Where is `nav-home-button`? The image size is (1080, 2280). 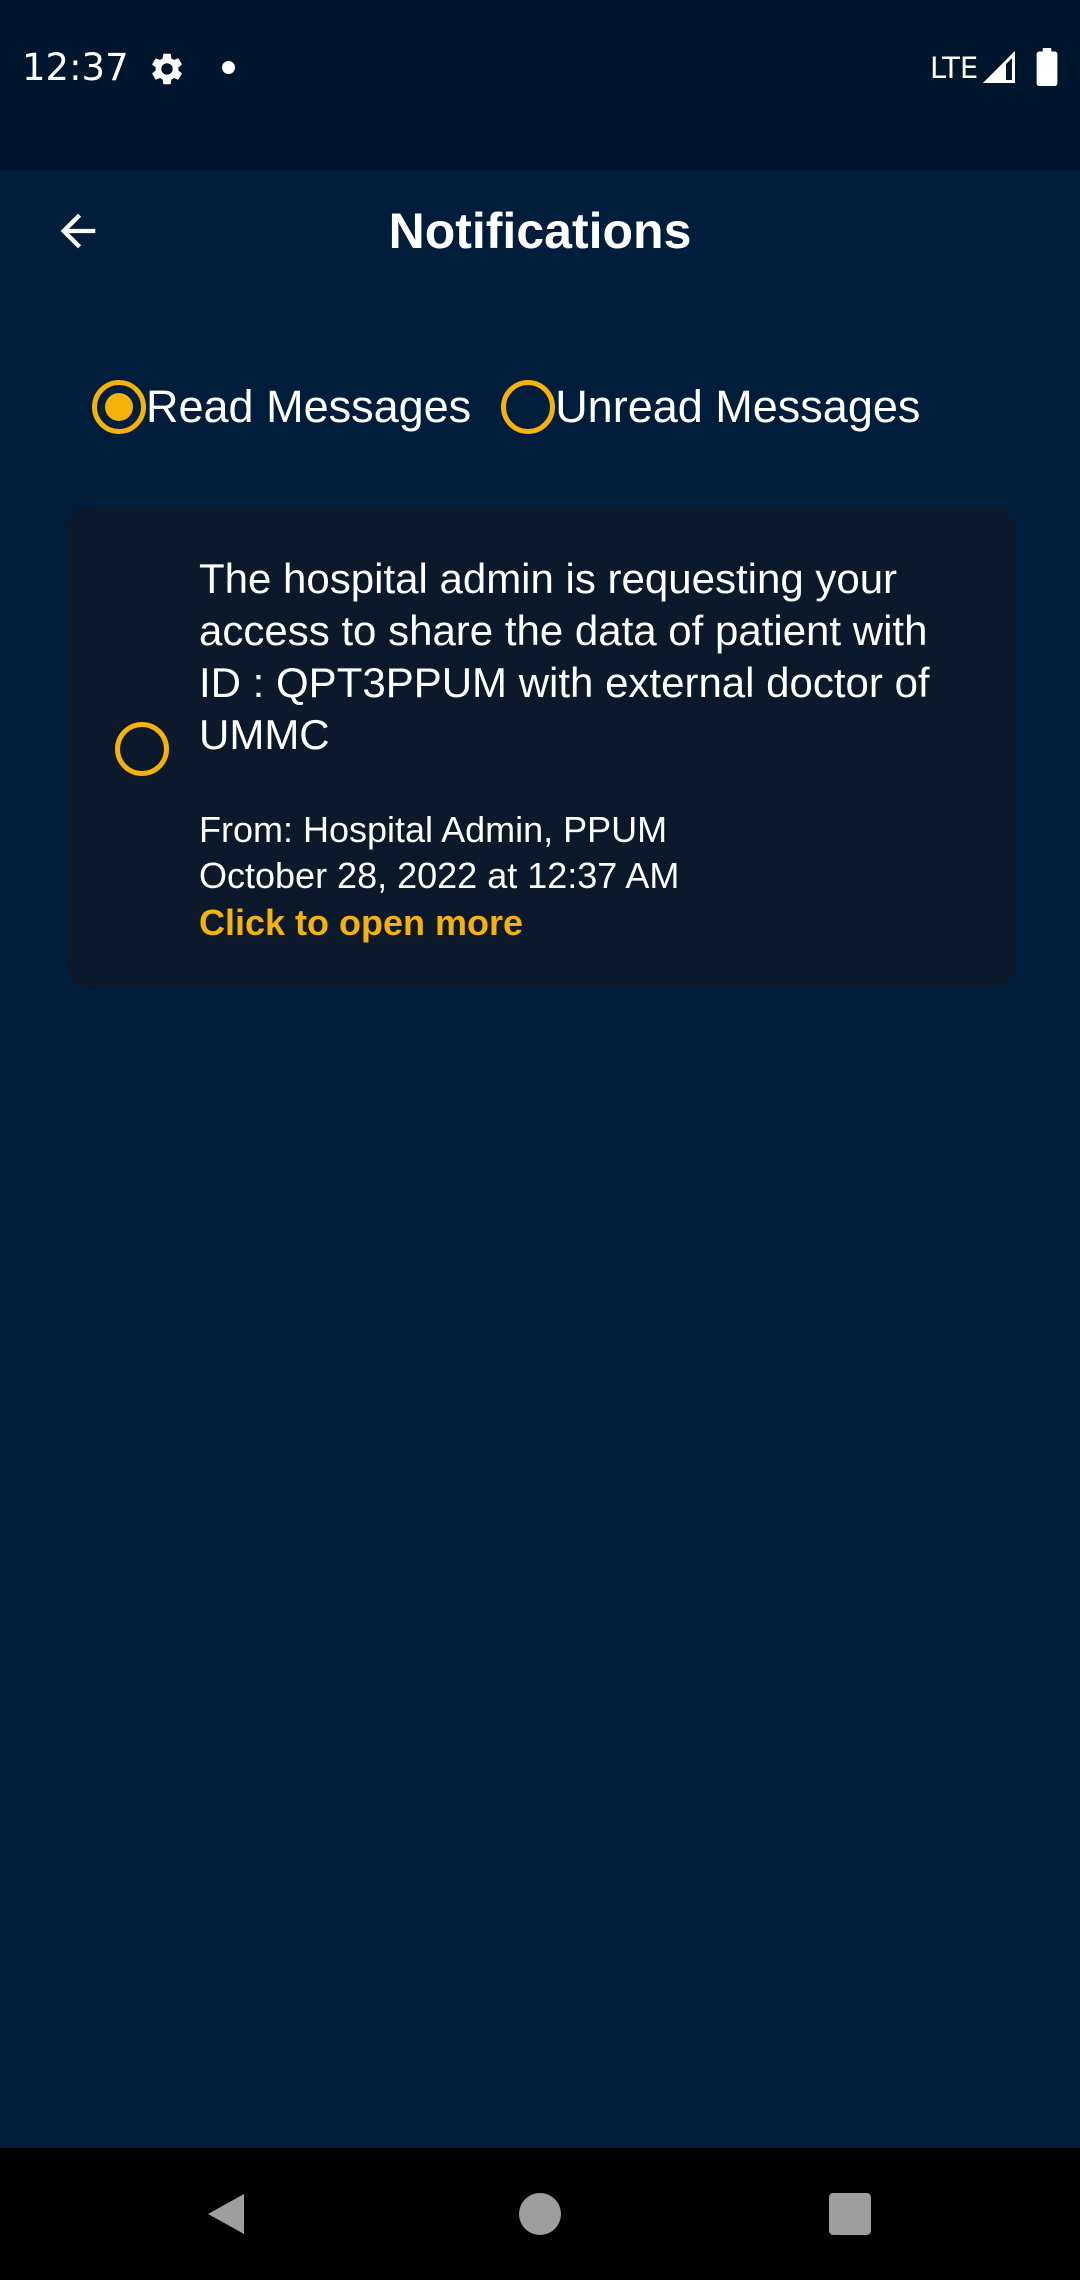
nav-home-button is located at coordinates (540, 2214).